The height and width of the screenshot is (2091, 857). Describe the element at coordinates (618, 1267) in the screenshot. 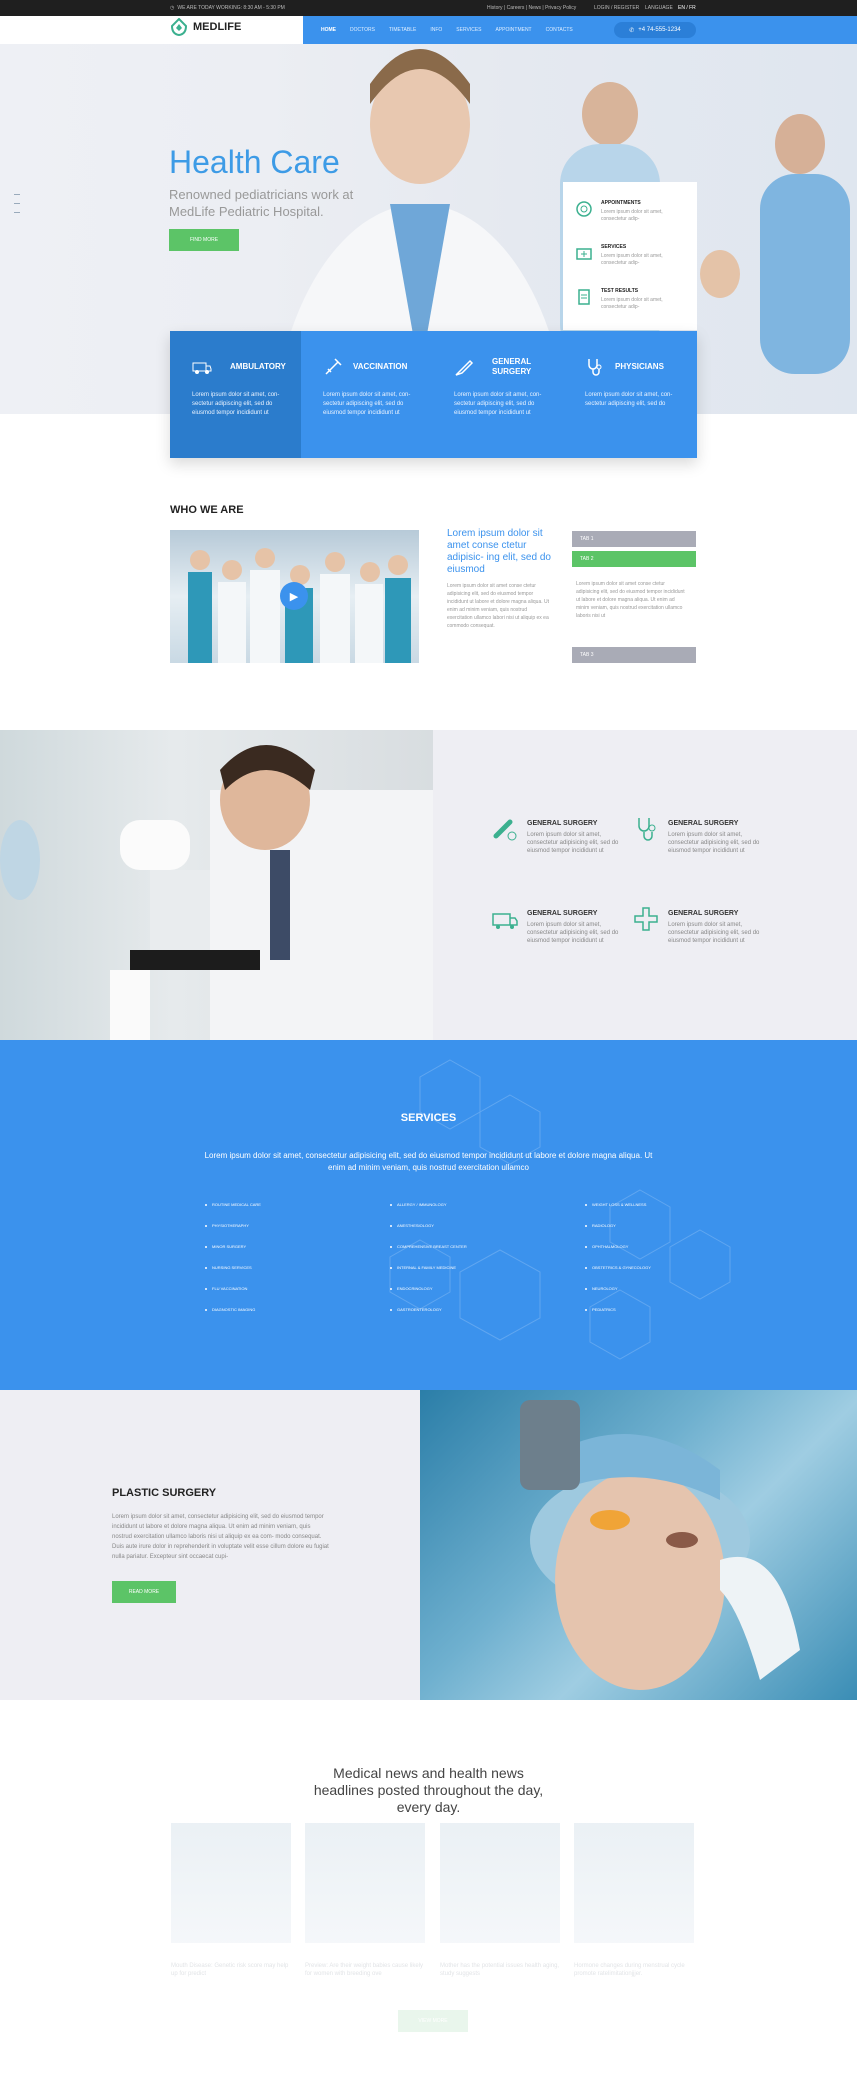

I see `service-item: OBSTETRICS & GYNECOLOGY` at that location.